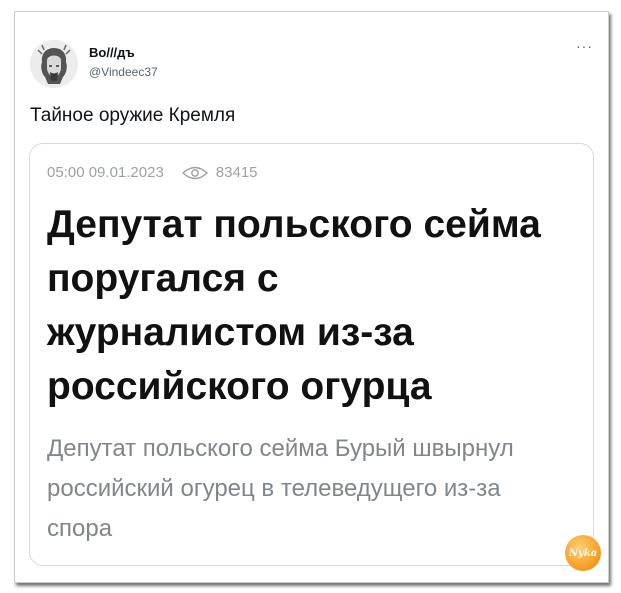 The width and height of the screenshot is (621, 593). I want to click on avatar, so click(54, 64).